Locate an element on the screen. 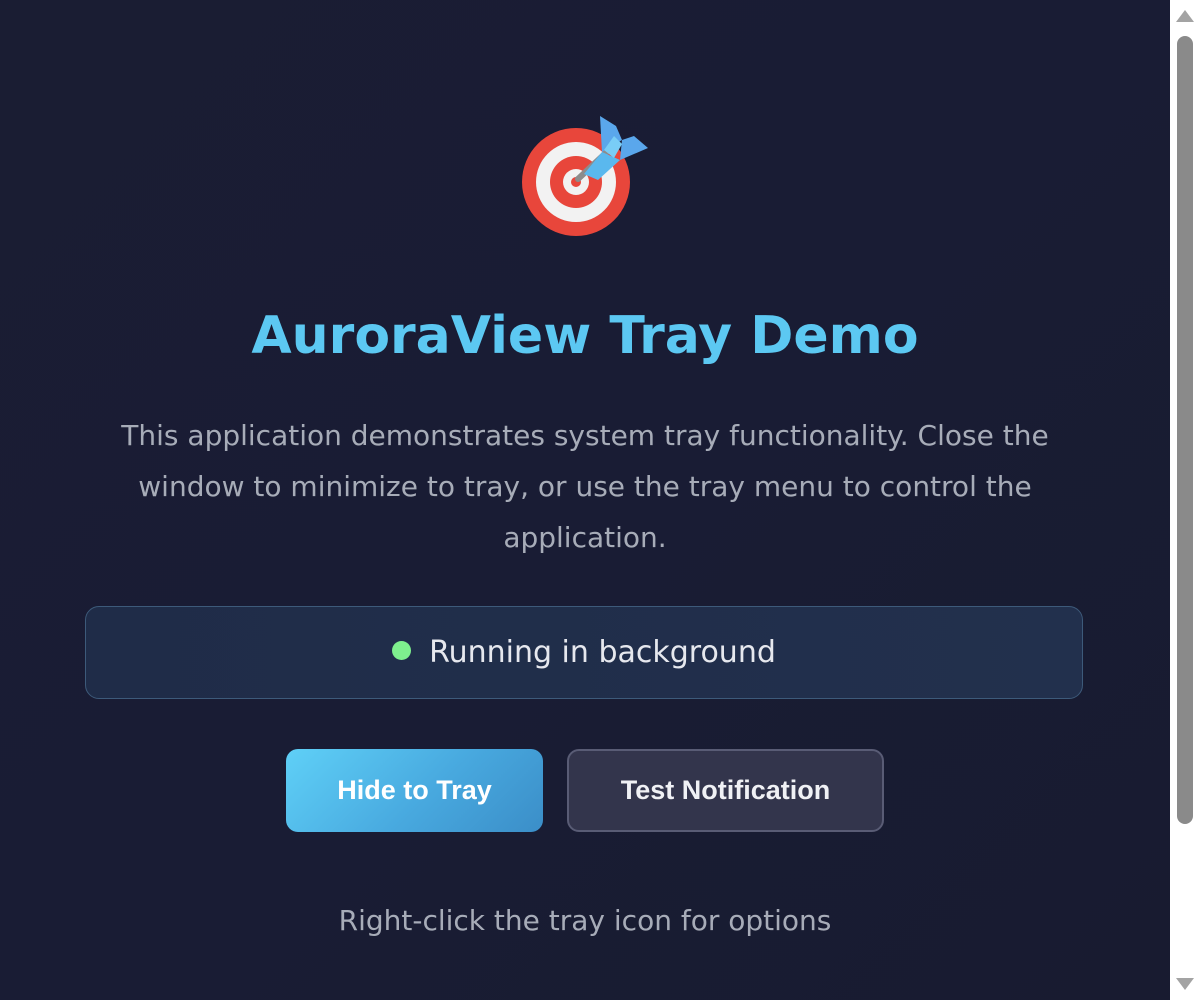 This screenshot has height=1000, width=1200. direct-hit-target-icon is located at coordinates (586, 174).